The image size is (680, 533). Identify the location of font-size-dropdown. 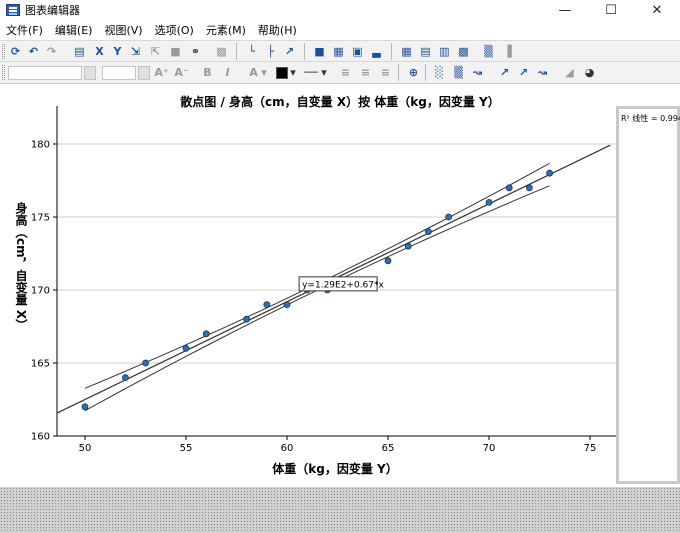
(144, 73).